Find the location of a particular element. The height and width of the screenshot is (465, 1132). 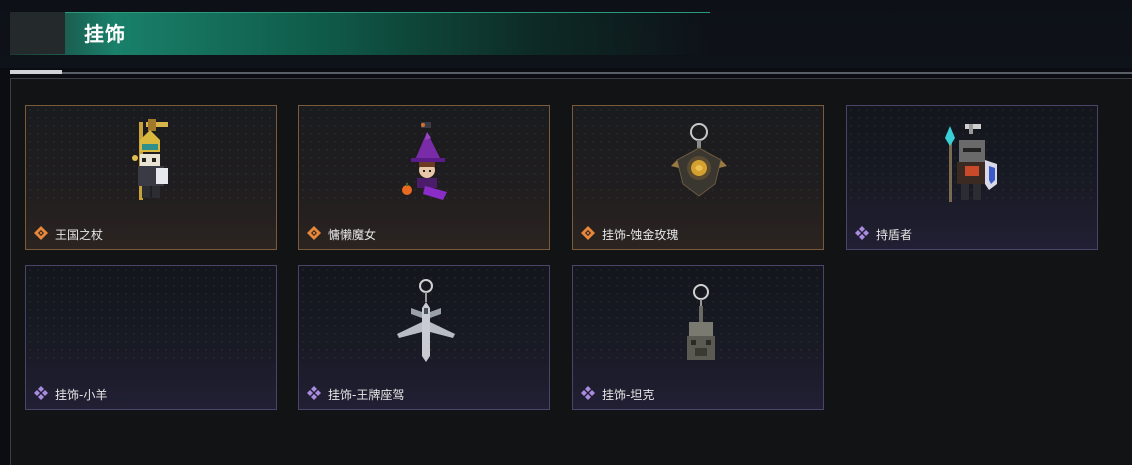

header-divider is located at coordinates (571, 73).